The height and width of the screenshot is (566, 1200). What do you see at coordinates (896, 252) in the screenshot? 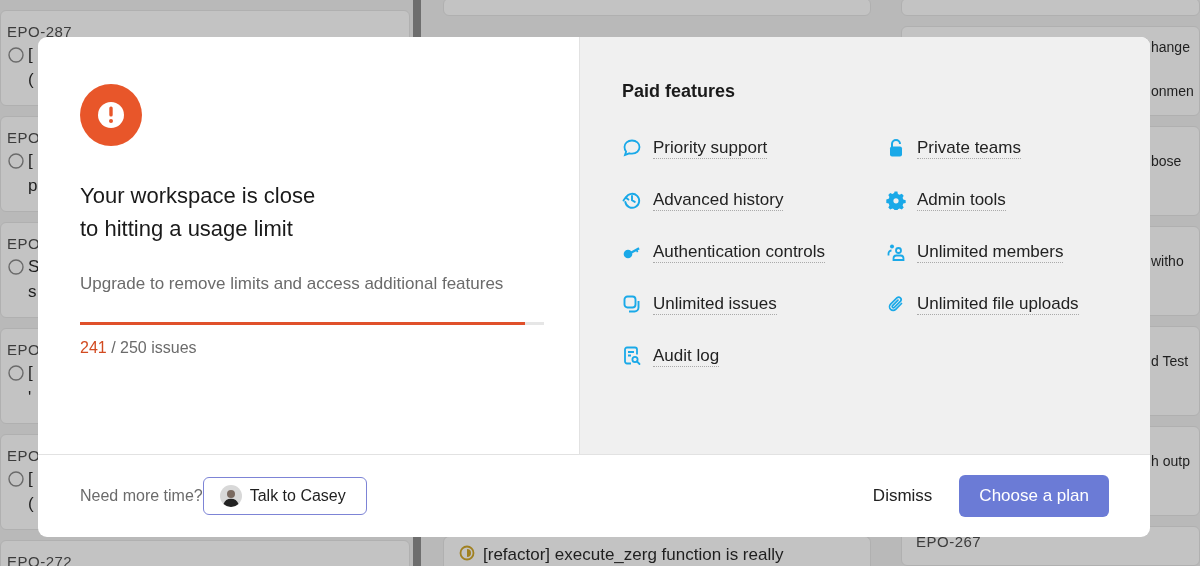
I see `members-icon` at bounding box center [896, 252].